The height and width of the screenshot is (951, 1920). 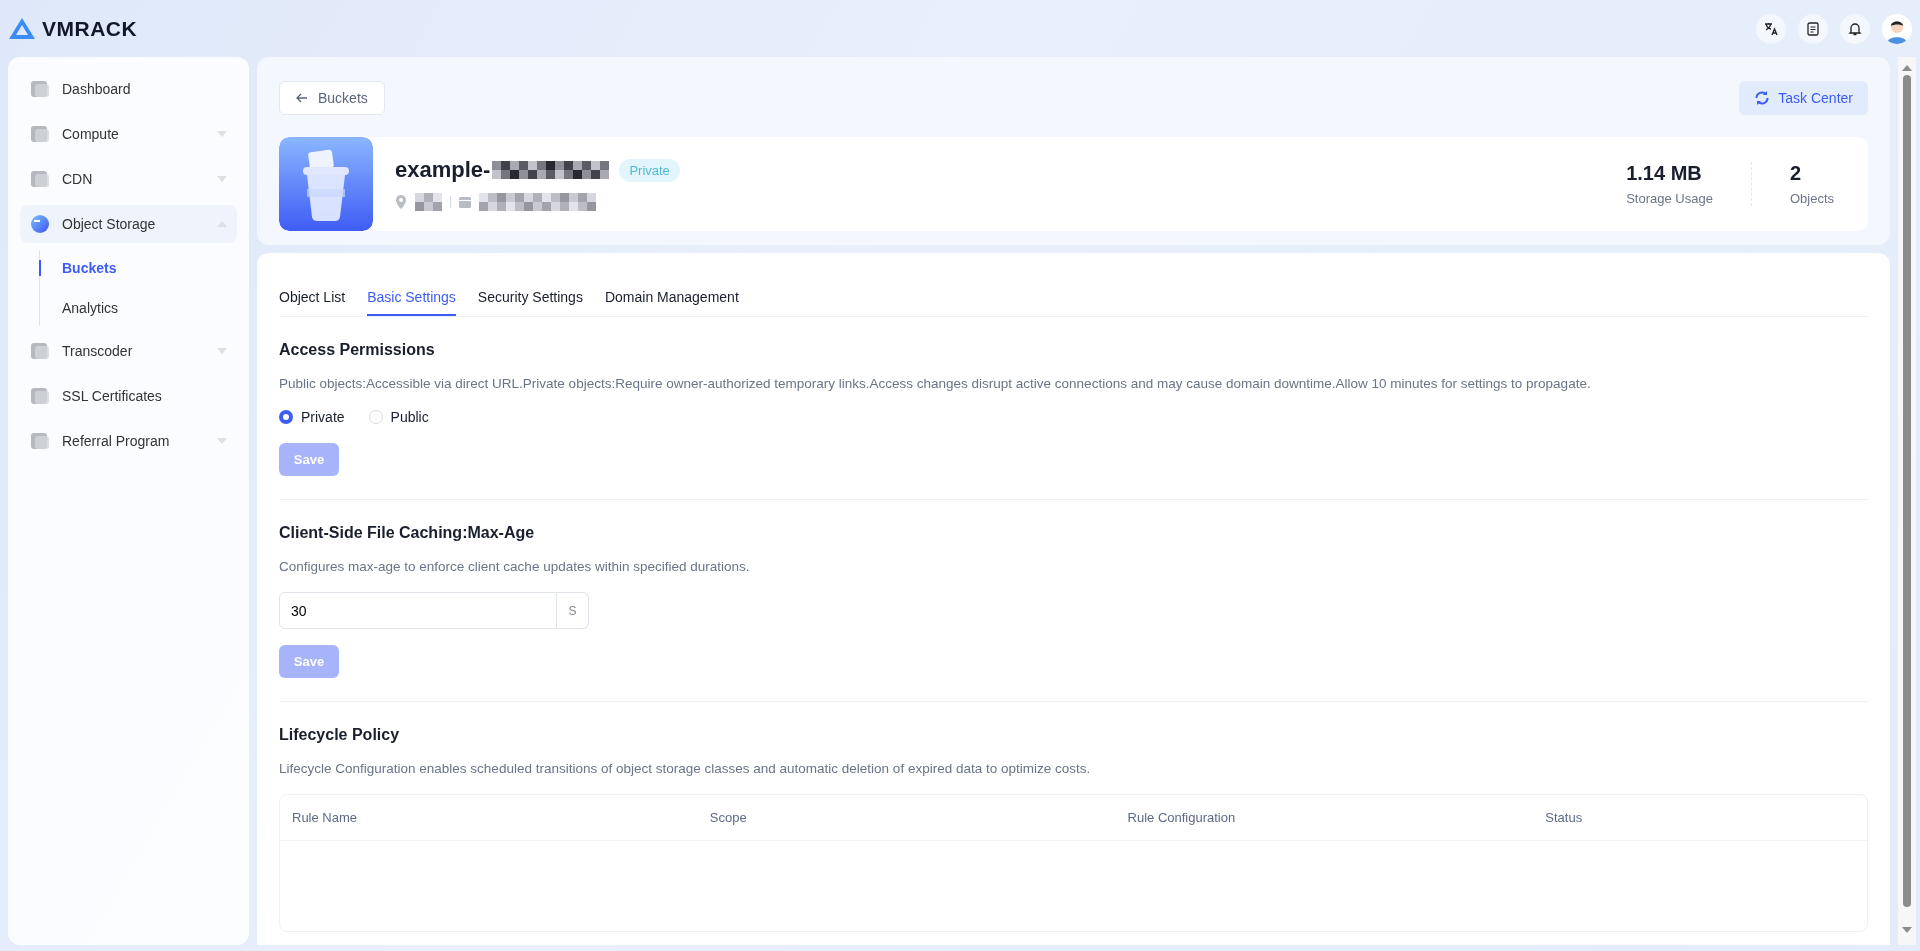 I want to click on unit-label: S, so click(x=573, y=610).